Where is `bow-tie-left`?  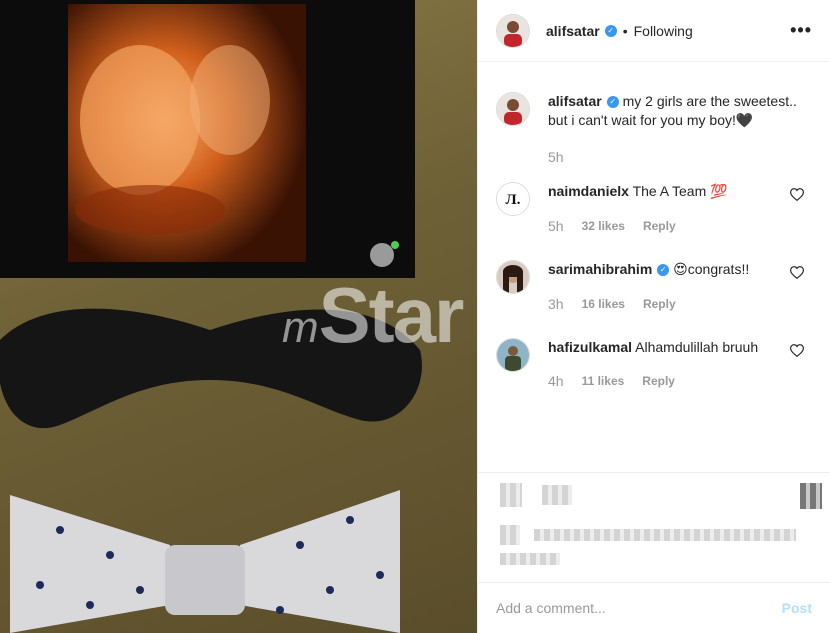 bow-tie-left is located at coordinates (90, 564).